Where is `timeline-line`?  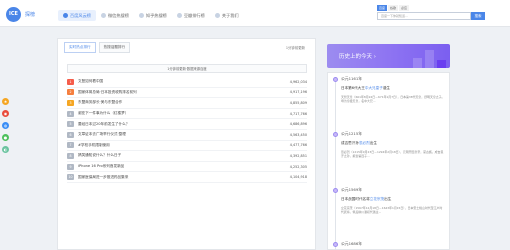 timeline-line is located at coordinates (335, 163).